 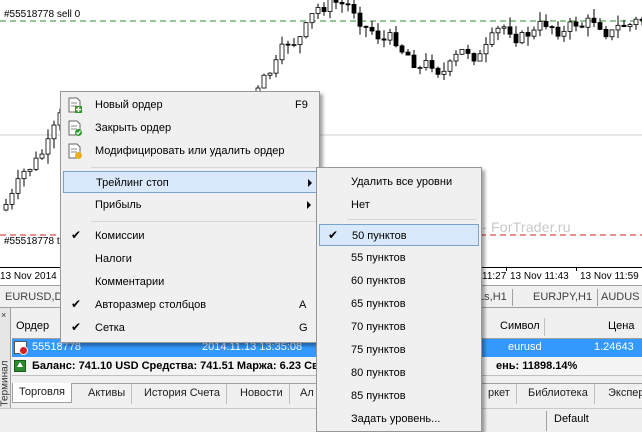 What do you see at coordinates (609, 276) in the screenshot?
I see `time-label: 13 Nov 11:59` at bounding box center [609, 276].